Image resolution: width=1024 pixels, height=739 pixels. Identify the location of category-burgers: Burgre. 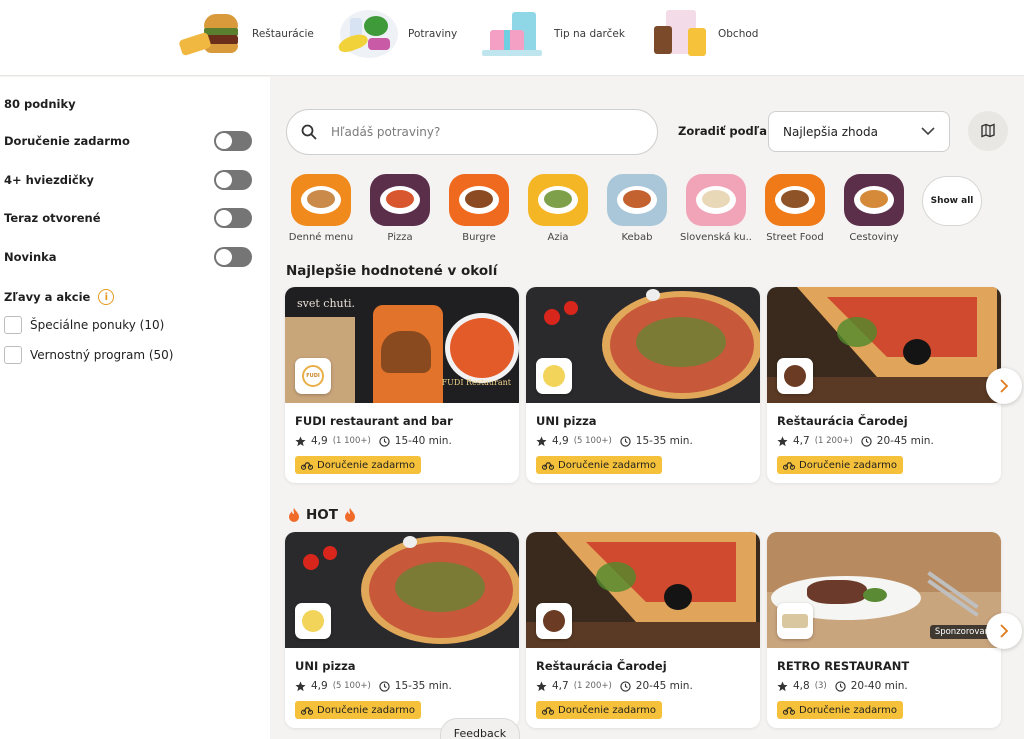
(479, 208).